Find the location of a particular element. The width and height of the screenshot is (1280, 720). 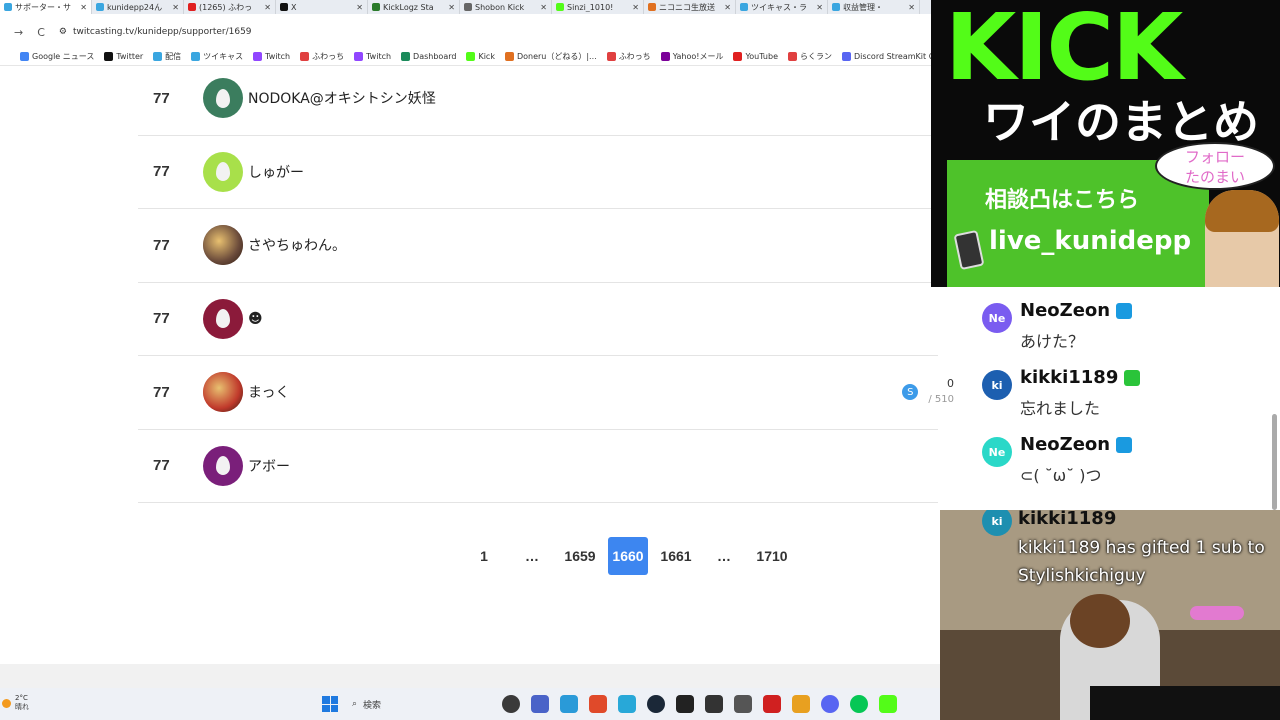

kick-logo: KICK is located at coordinates (1064, 50).